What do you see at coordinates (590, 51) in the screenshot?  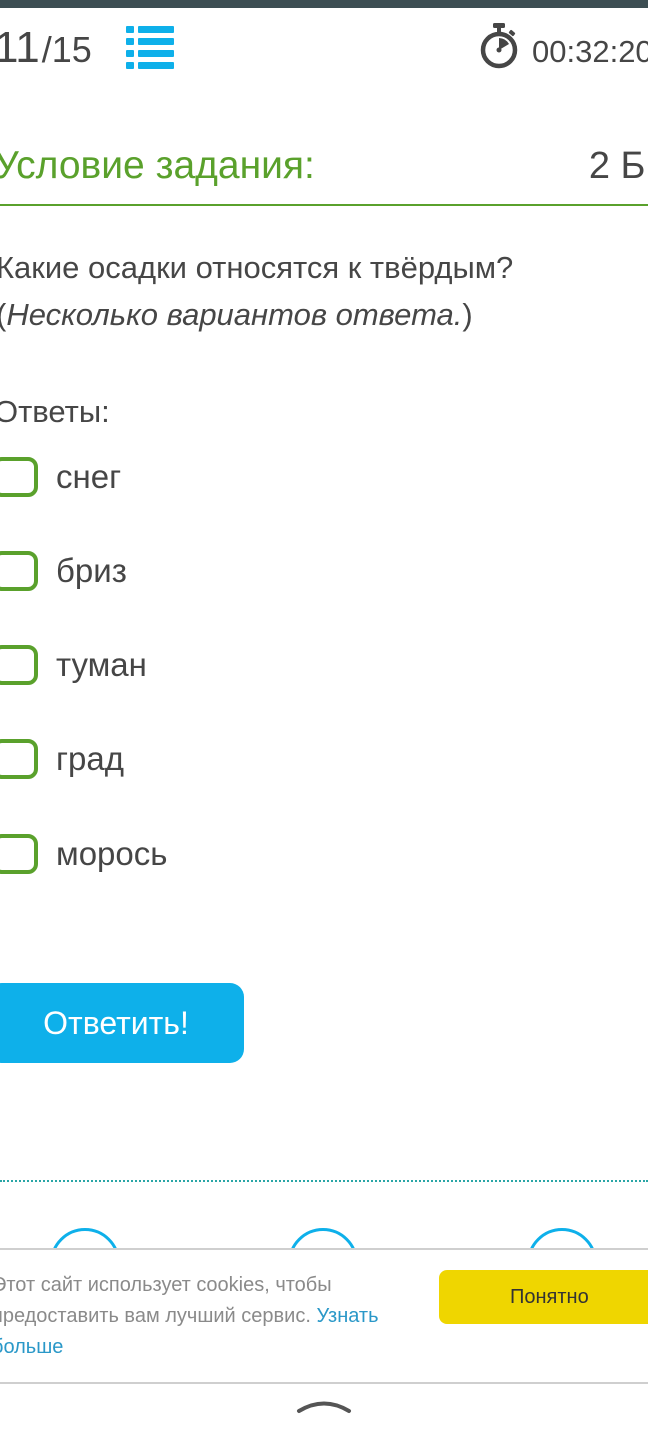 I see `timer: 00:32:20` at bounding box center [590, 51].